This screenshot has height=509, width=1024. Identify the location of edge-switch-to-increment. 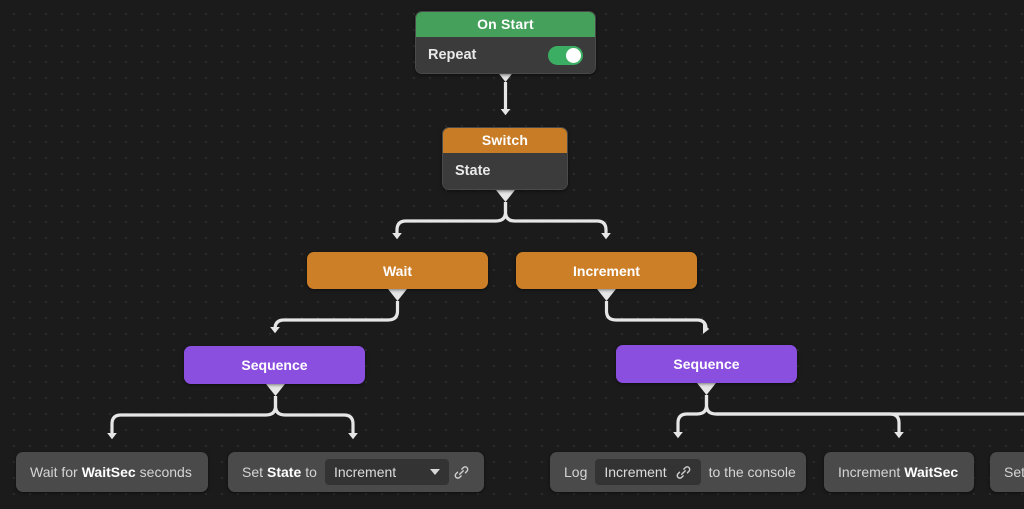
(557, 221).